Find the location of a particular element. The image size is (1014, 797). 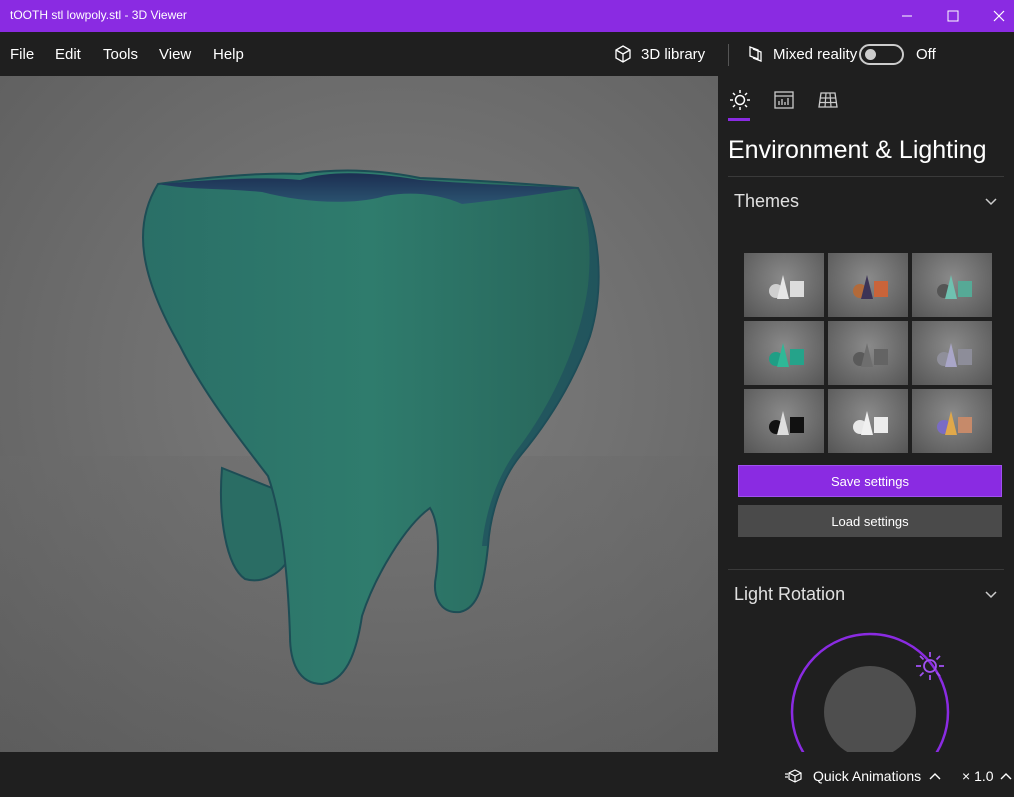

menu-edit: Edit is located at coordinates (68, 54).